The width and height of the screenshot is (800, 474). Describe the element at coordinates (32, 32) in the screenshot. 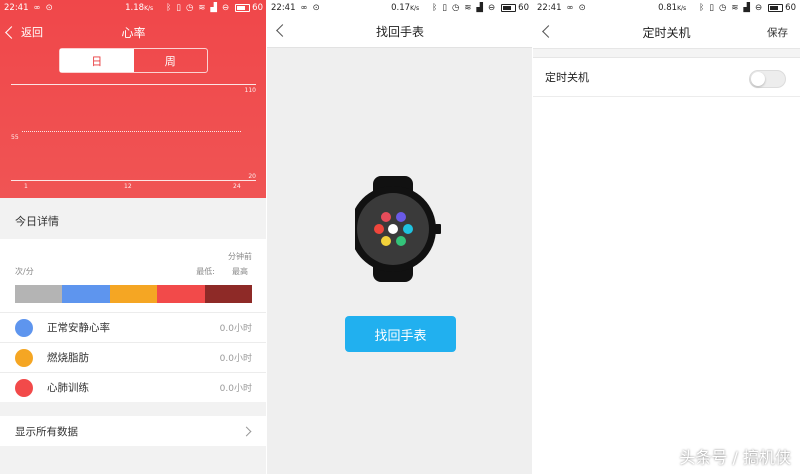

I see `back-label: 返回` at that location.